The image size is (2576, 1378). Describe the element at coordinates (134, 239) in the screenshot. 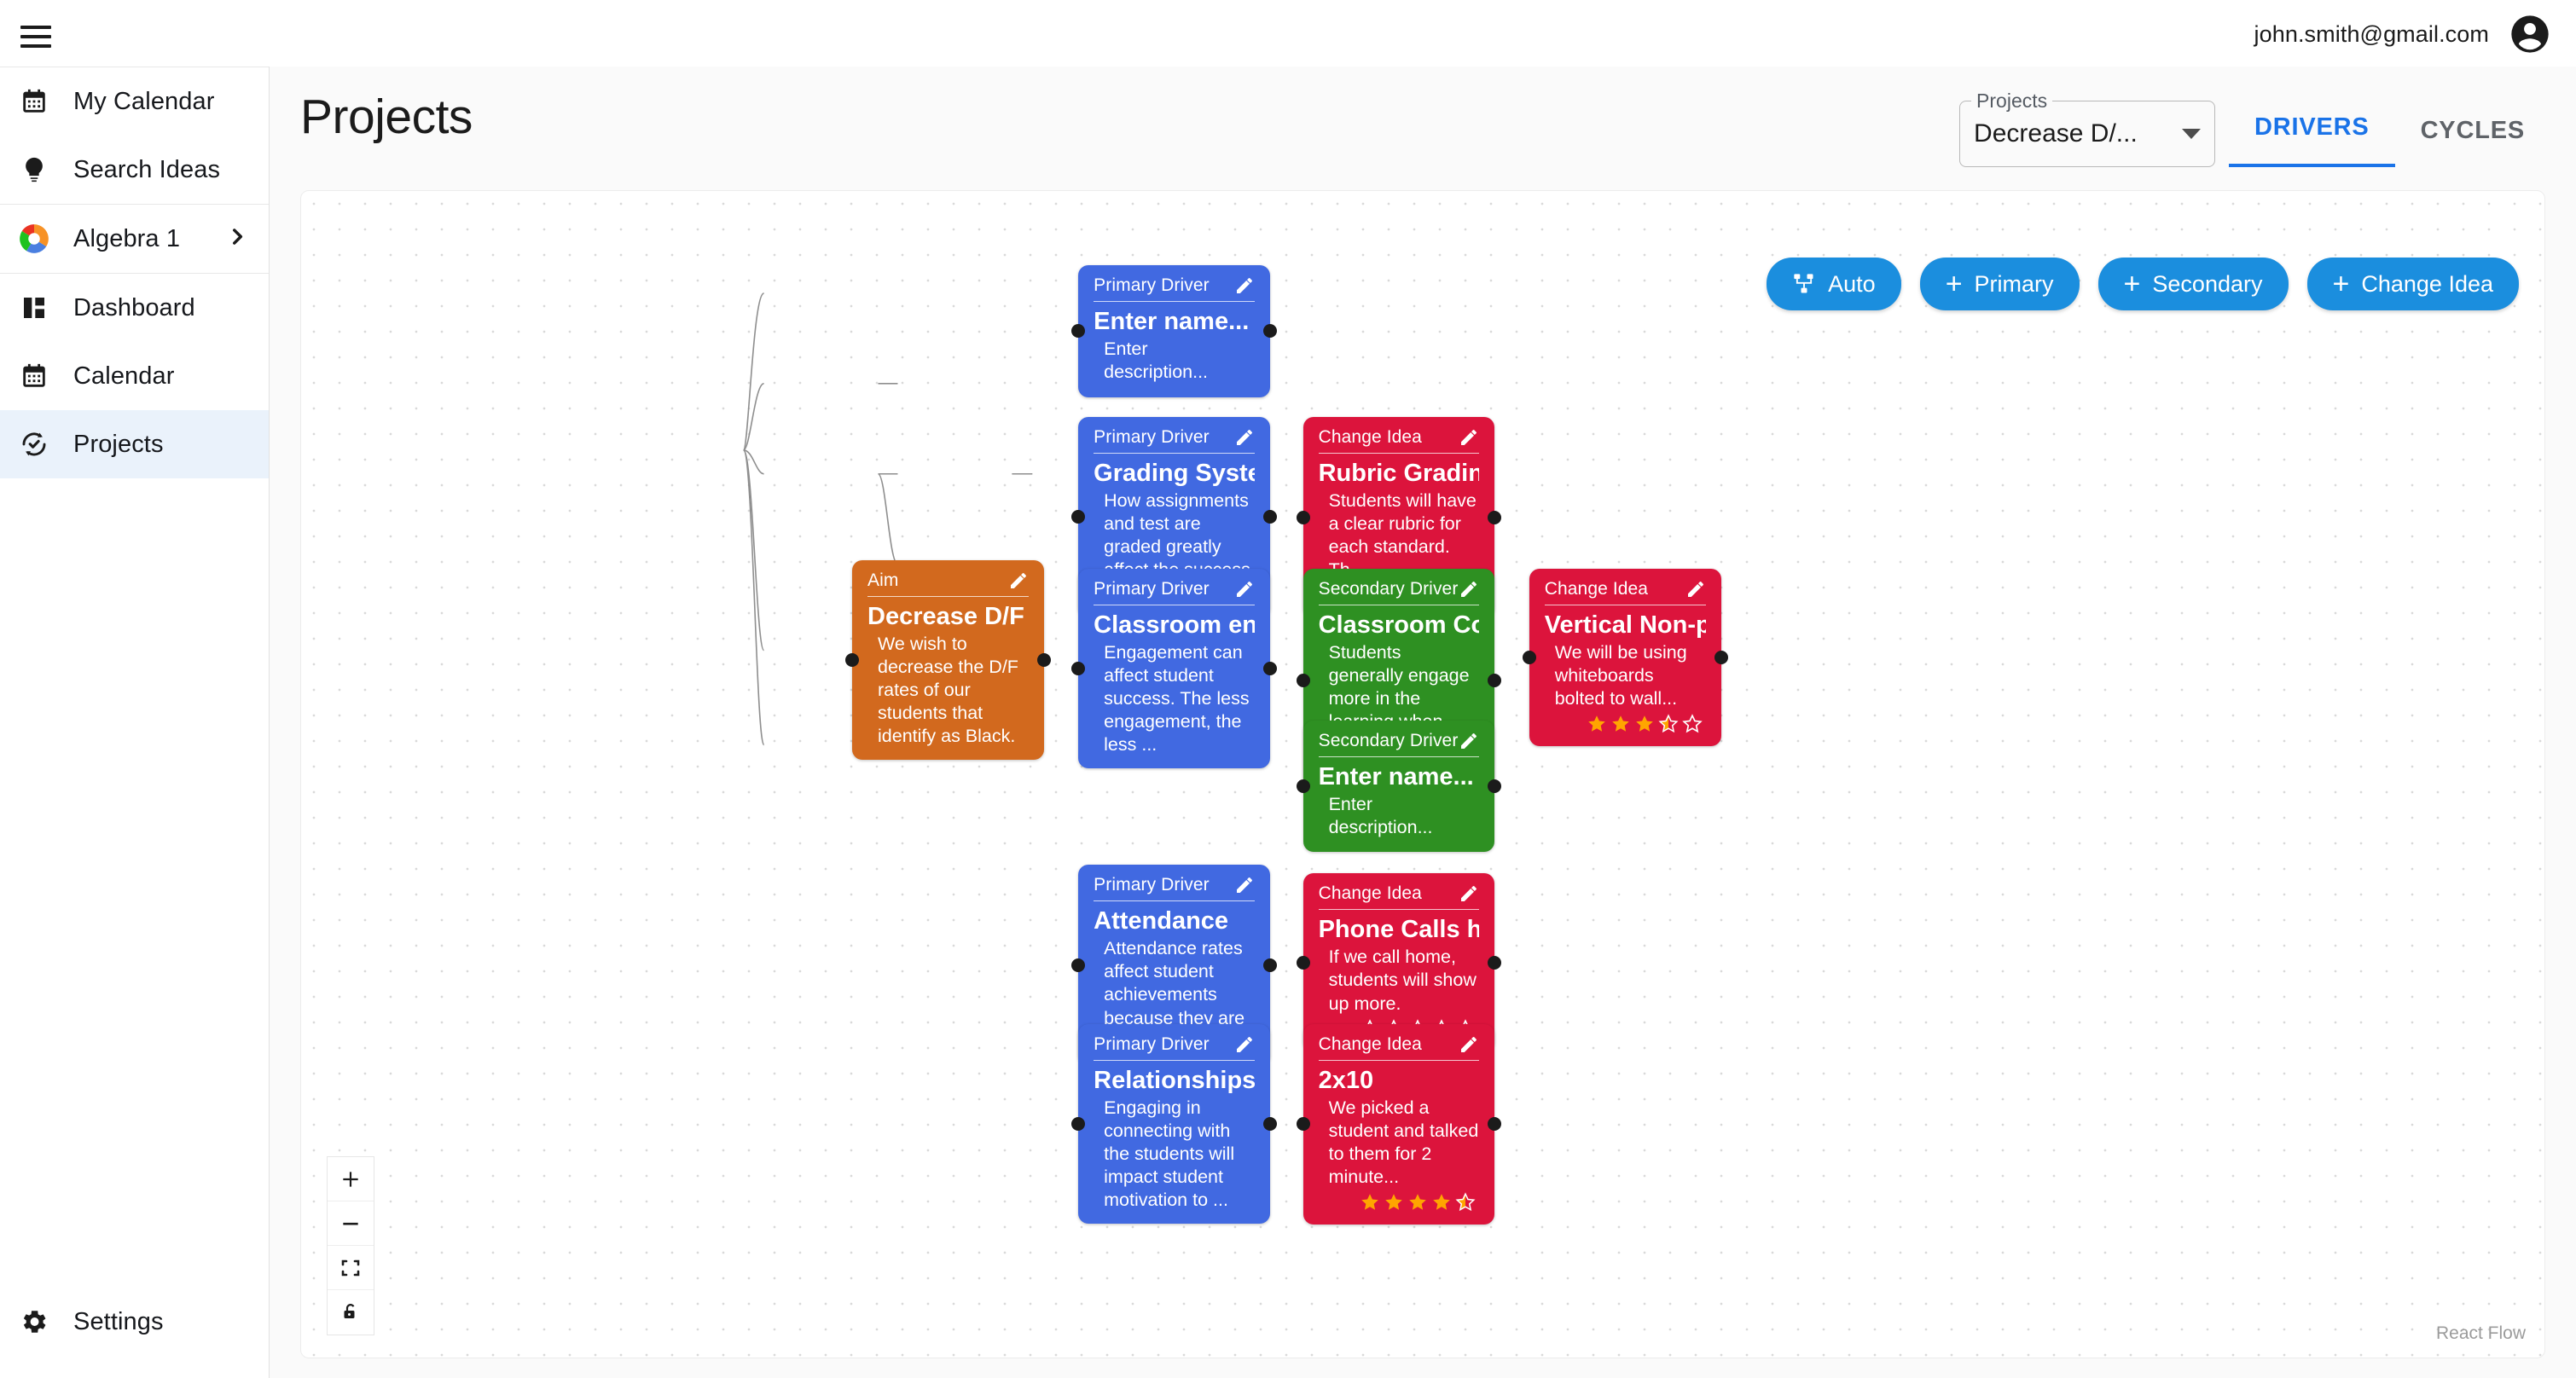

I see `sidebar-item-algebra-1: Algebra 1` at that location.